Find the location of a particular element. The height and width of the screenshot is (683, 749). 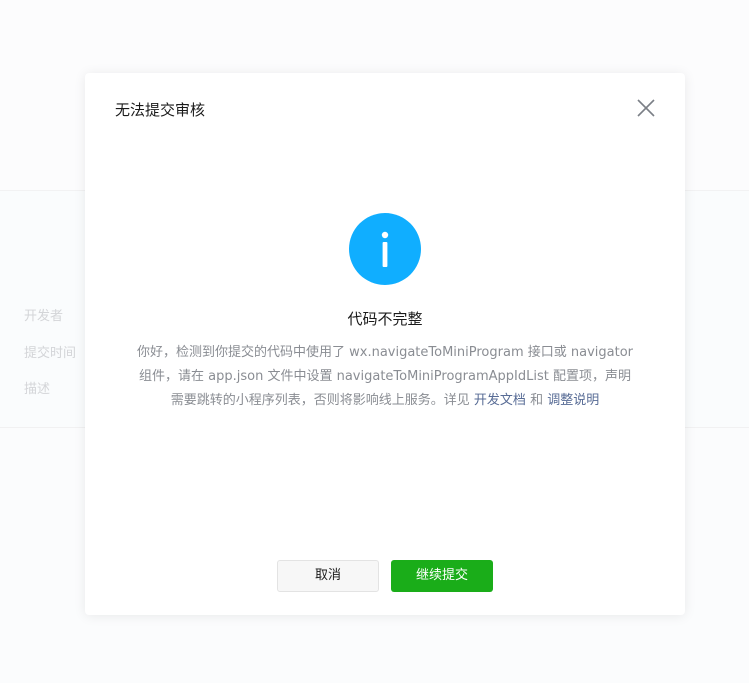

description-conjunction: 和 is located at coordinates (536, 400).